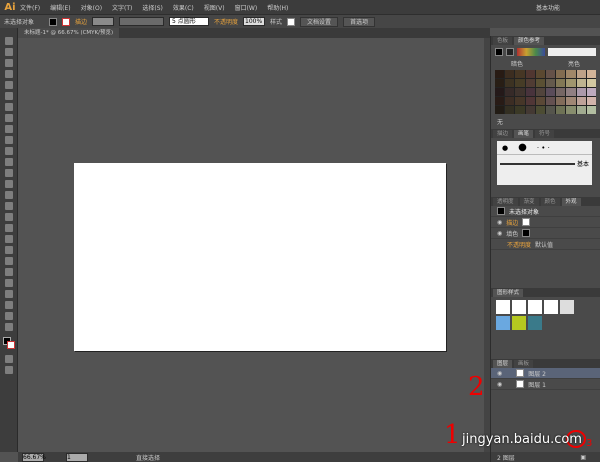 The height and width of the screenshot is (462, 600). Describe the element at coordinates (531, 52) in the screenshot. I see `harmony-strip` at that location.